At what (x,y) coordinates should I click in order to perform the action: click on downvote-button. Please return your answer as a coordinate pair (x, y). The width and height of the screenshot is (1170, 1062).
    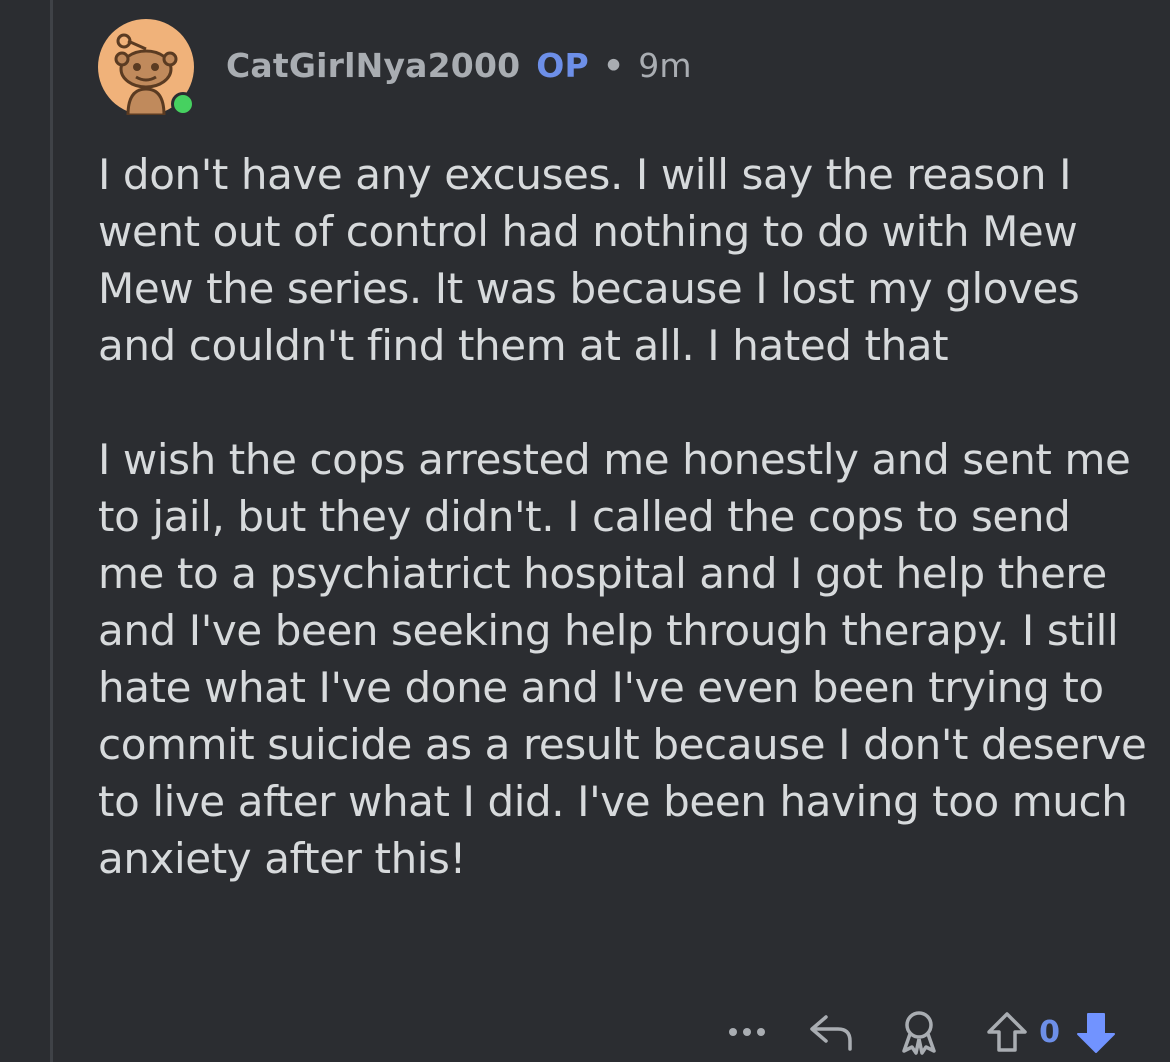
    Looking at the image, I should click on (1096, 1032).